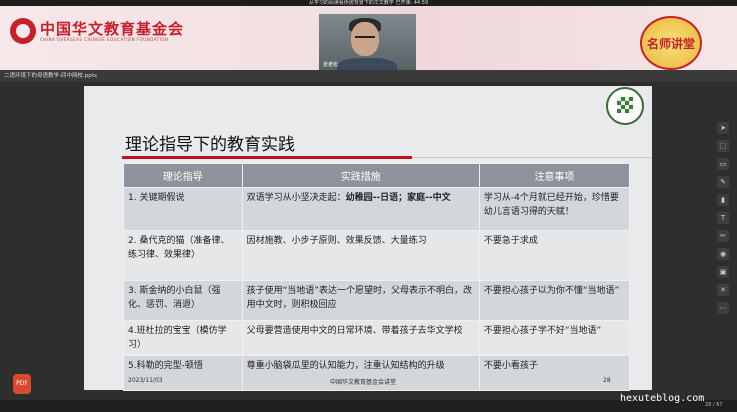 The image size is (737, 412). I want to click on select-icon: ⬚, so click(723, 146).